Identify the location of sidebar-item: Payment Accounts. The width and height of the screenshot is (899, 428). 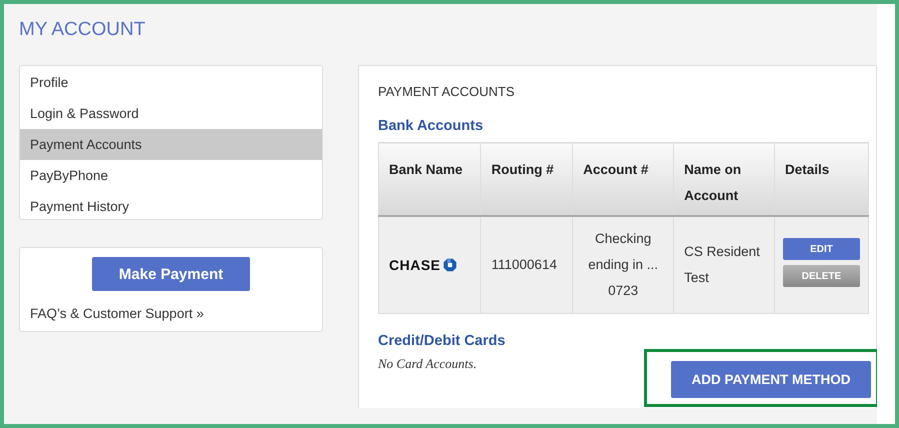
(171, 144).